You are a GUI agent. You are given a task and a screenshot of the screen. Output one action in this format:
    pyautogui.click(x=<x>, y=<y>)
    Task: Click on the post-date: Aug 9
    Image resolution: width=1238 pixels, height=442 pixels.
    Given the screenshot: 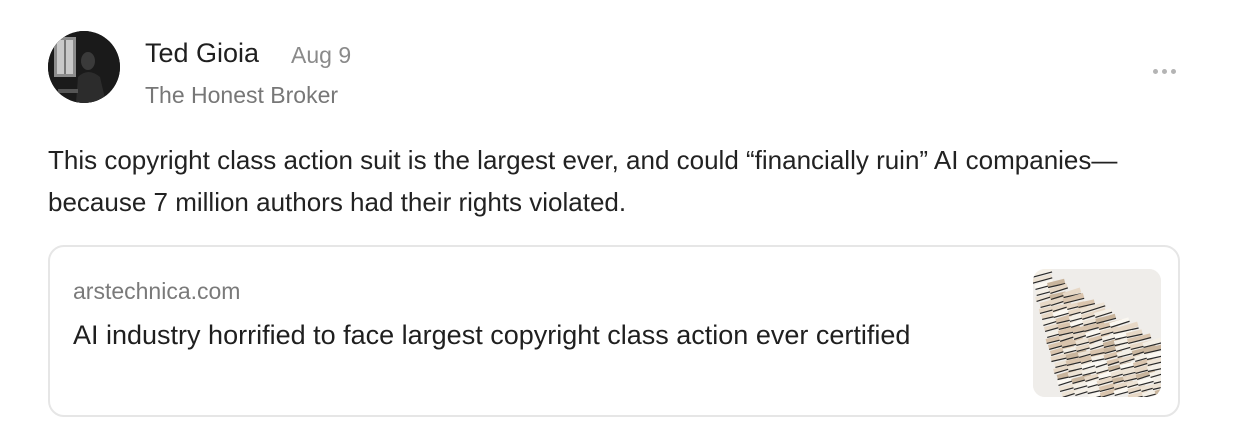 What is the action you would take?
    pyautogui.click(x=321, y=55)
    